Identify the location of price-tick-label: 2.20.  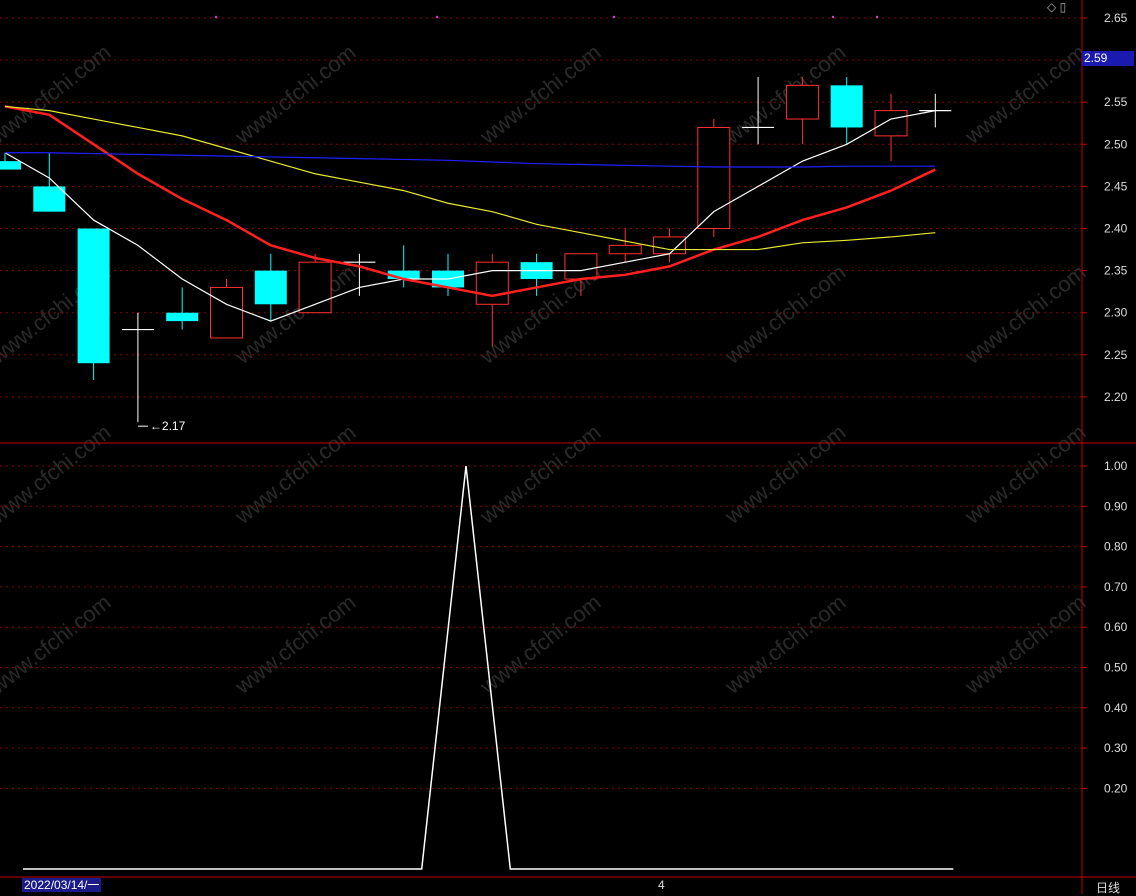
(1116, 397).